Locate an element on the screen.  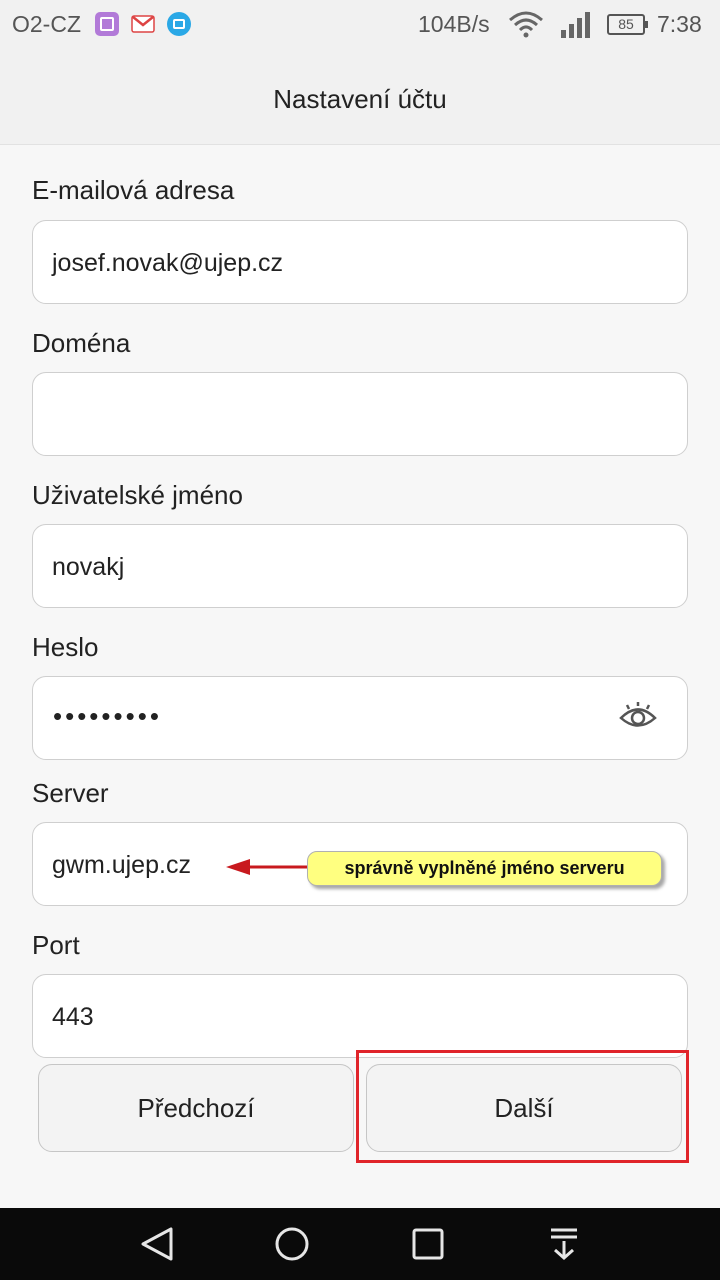
home-icon is located at coordinates (292, 1244).